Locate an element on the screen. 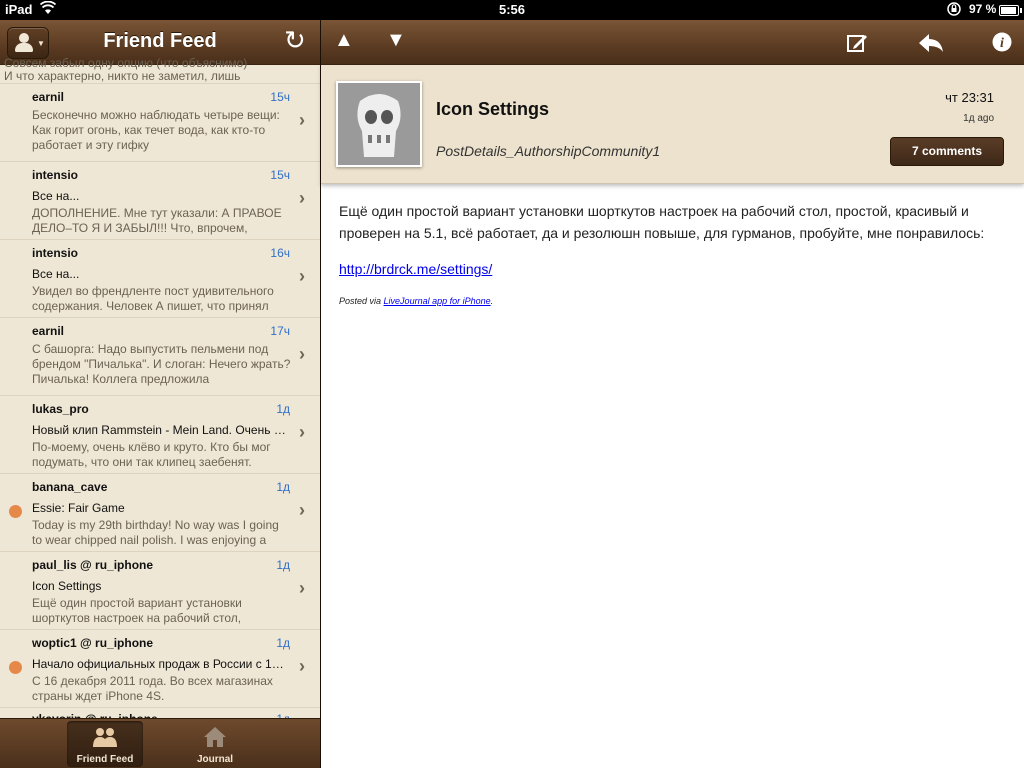 Image resolution: width=1024 pixels, height=768 pixels. status-bar: iPad 5:56 97 % is located at coordinates (512, 10).